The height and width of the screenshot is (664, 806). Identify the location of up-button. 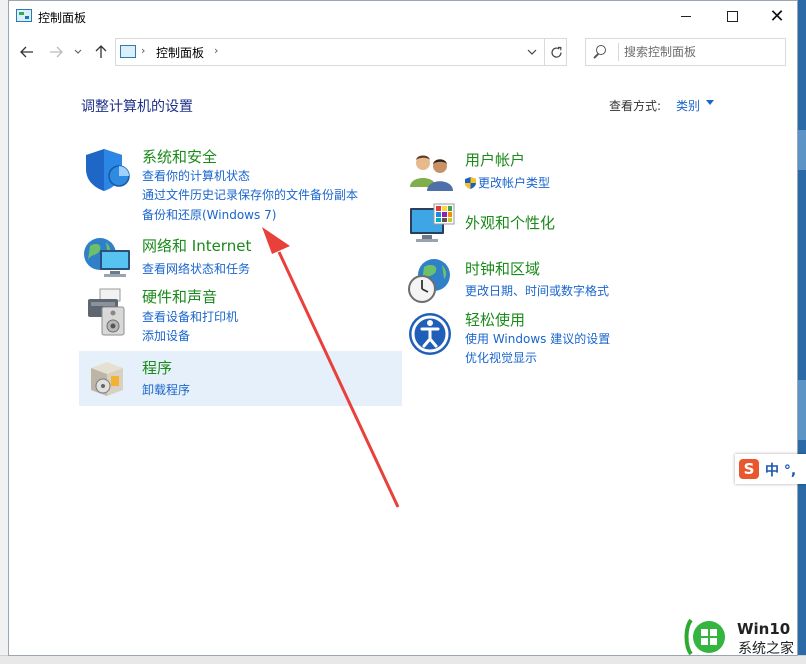
(101, 52).